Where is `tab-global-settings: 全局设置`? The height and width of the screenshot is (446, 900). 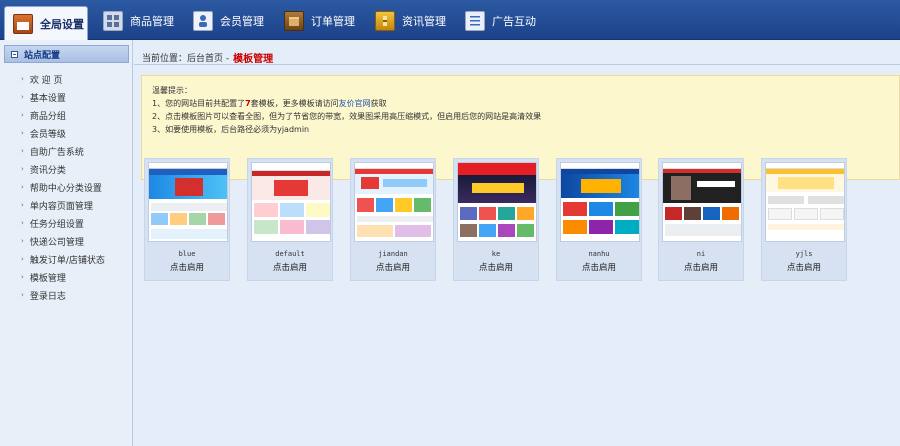 tab-global-settings: 全局设置 is located at coordinates (46, 23).